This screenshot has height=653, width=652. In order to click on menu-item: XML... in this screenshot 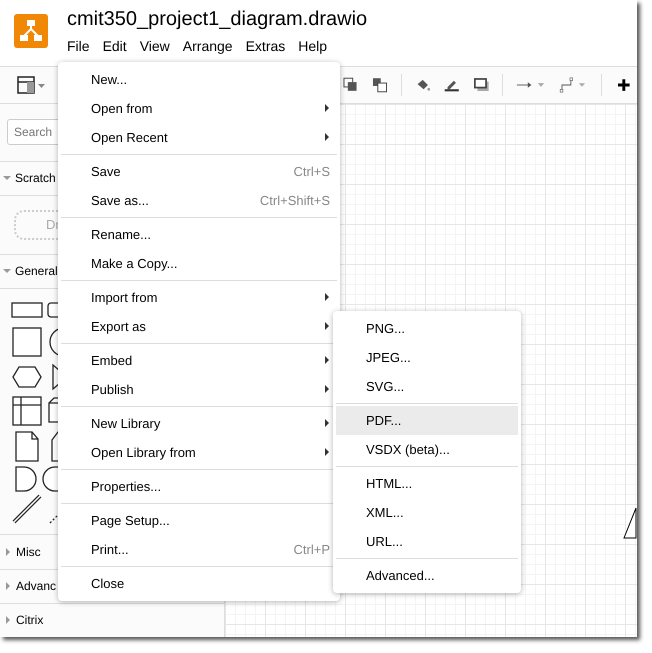, I will do `click(427, 512)`.